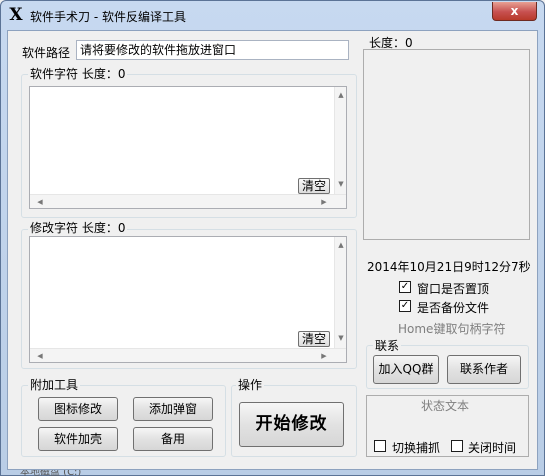  Describe the element at coordinates (457, 446) in the screenshot. I see `close-time-checkbox` at that location.